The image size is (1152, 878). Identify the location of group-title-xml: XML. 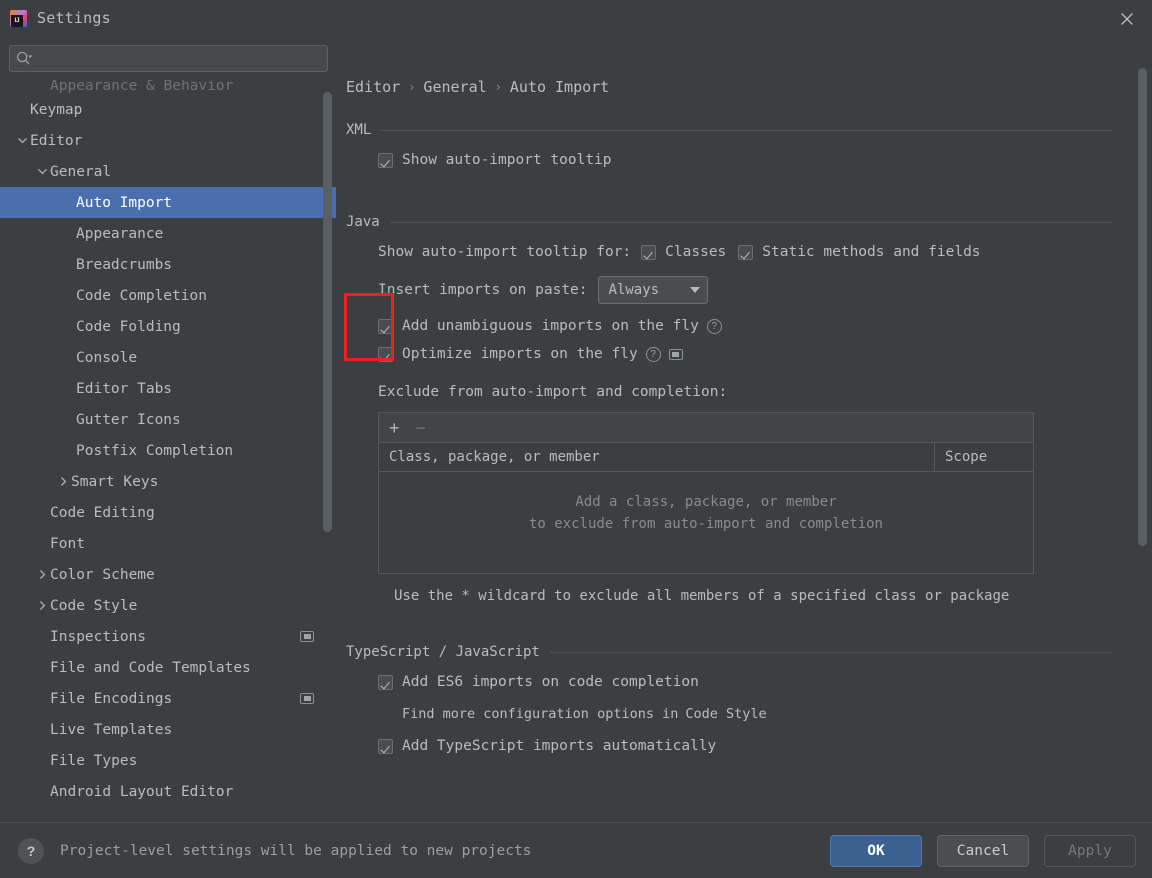
(359, 130).